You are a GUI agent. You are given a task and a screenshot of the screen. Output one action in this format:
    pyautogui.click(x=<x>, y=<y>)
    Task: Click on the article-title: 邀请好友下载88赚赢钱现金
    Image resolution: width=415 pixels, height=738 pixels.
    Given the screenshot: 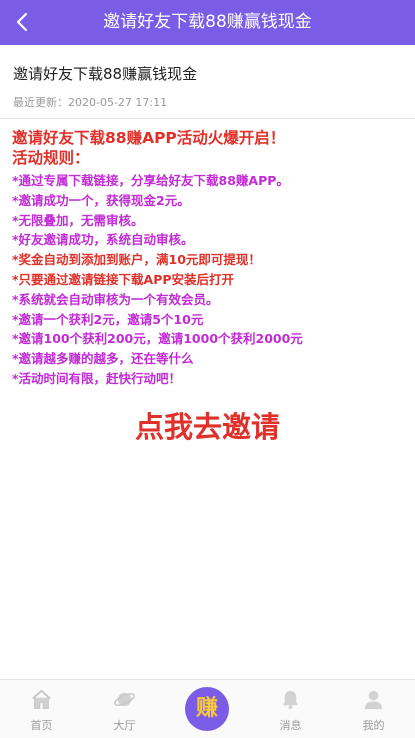 What is the action you would take?
    pyautogui.click(x=105, y=74)
    